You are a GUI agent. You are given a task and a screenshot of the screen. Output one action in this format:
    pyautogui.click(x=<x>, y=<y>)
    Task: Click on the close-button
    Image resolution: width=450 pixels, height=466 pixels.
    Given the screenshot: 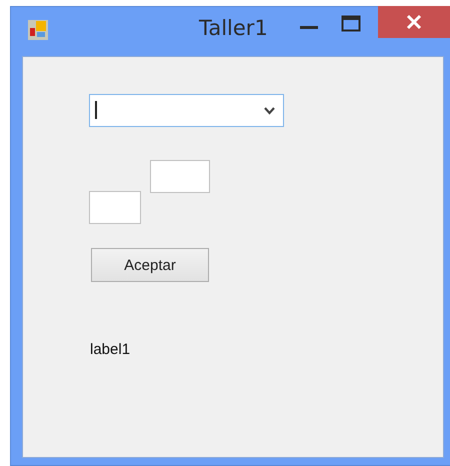 What is the action you would take?
    pyautogui.click(x=414, y=22)
    